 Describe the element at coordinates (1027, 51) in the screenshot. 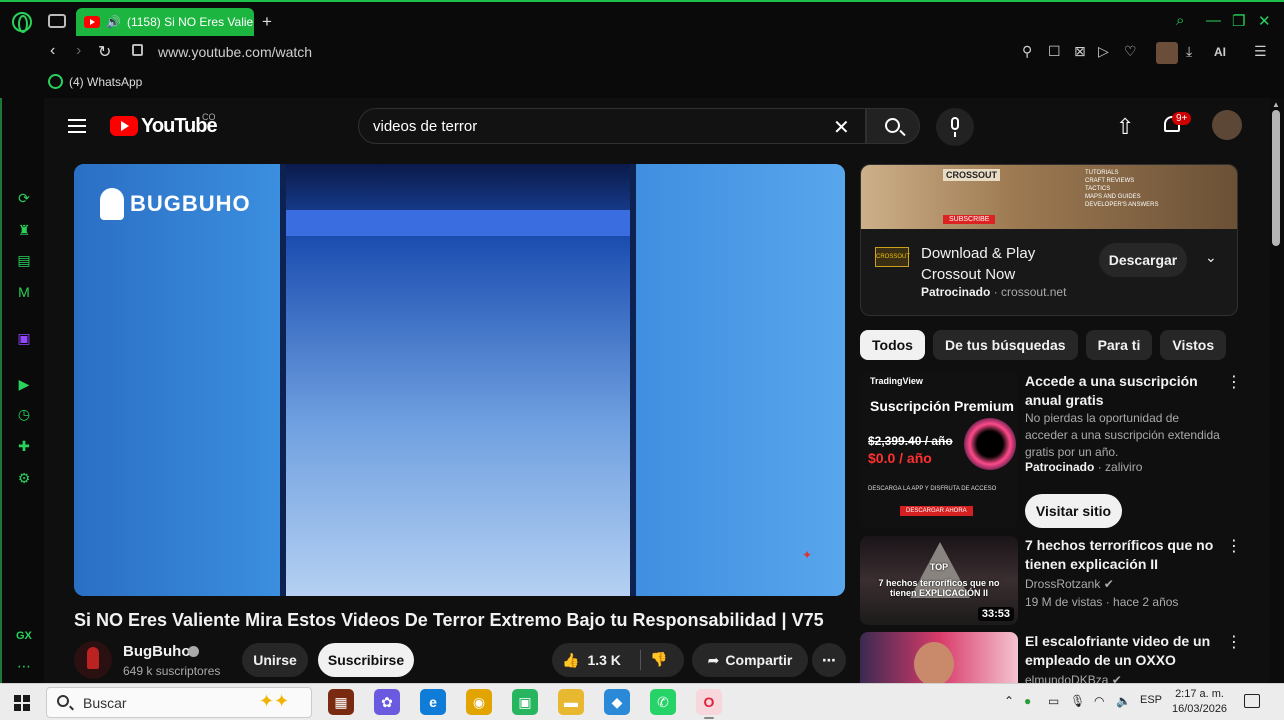

I see `pin-icon: ⚲` at that location.